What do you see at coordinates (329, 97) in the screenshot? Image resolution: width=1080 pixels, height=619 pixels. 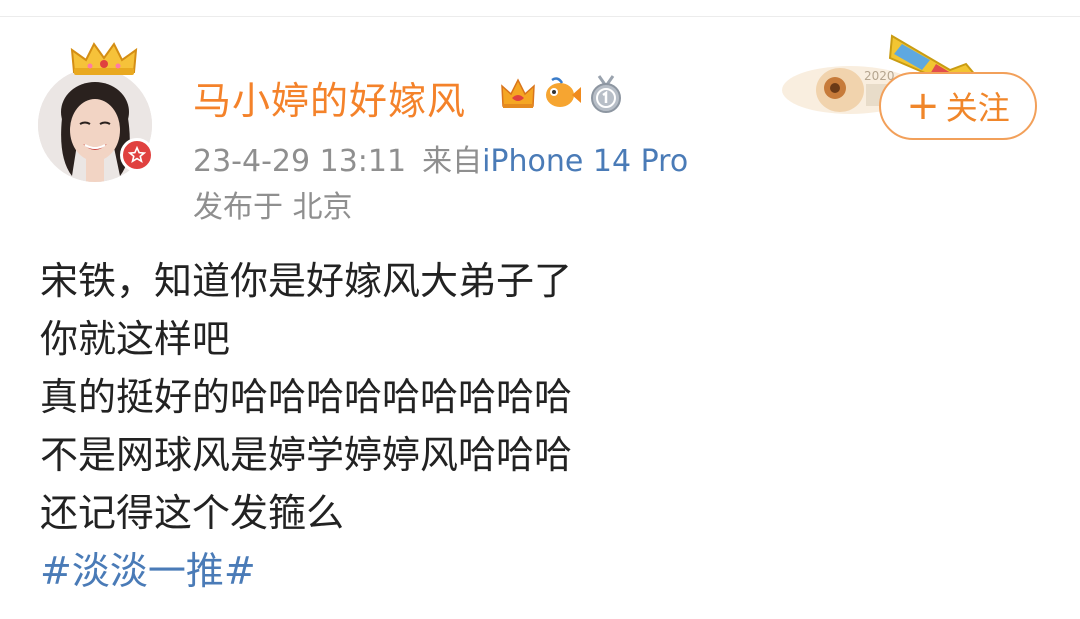 I see `username: 马小婷的好嫁风` at bounding box center [329, 97].